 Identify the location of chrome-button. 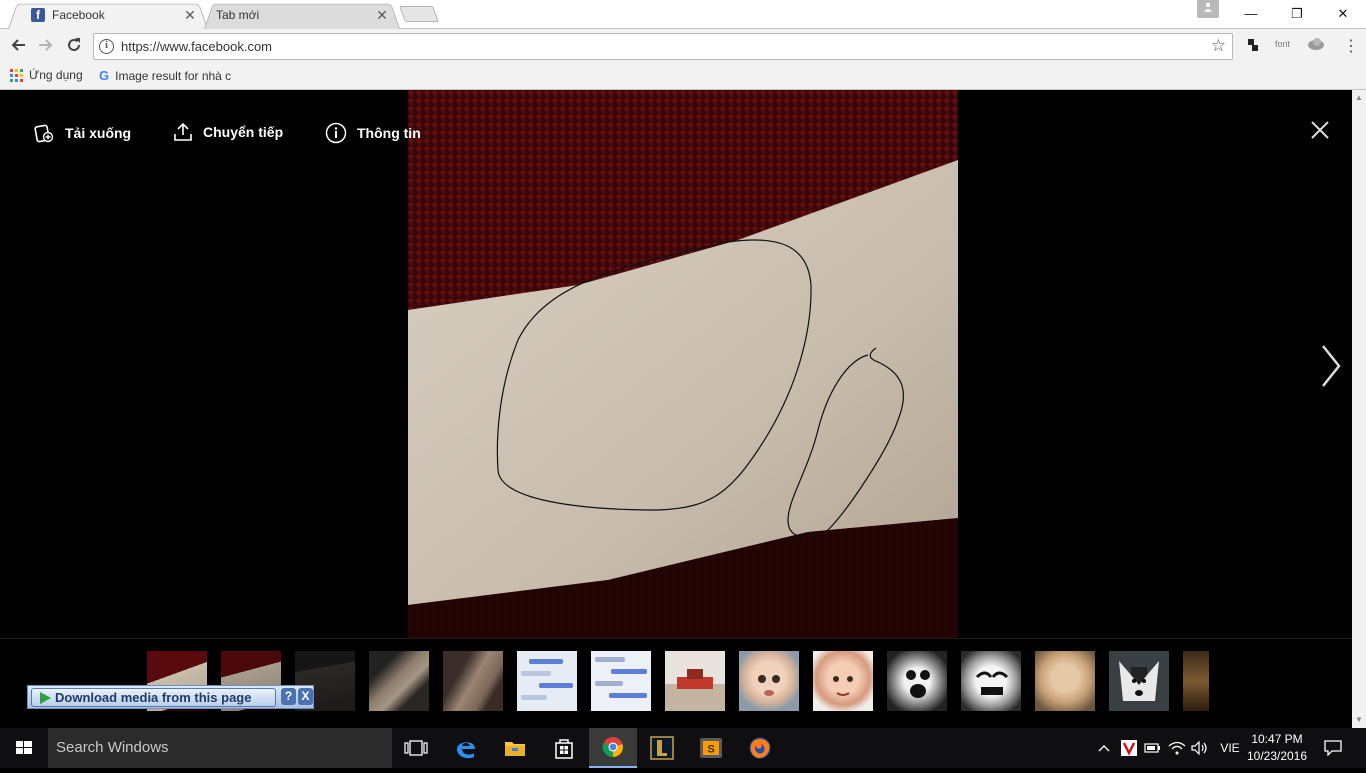
(613, 748).